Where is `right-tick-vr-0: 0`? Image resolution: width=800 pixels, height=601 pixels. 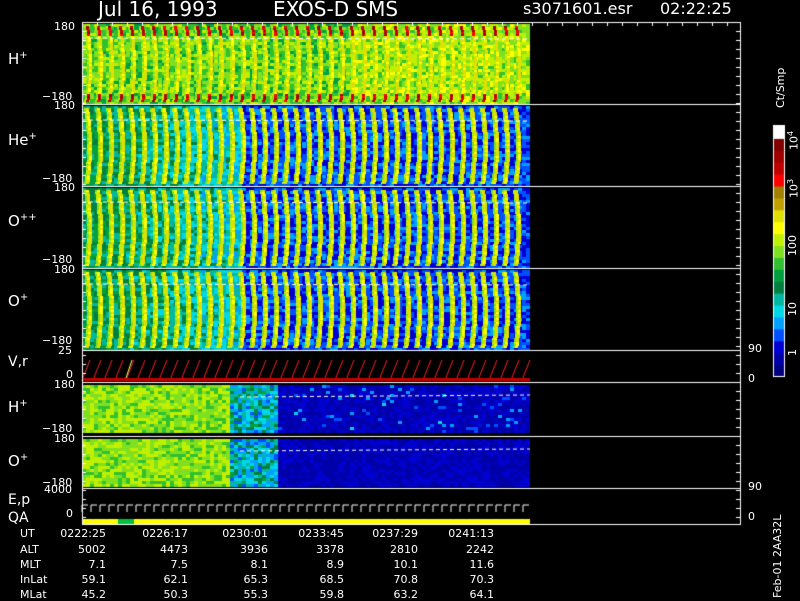
right-tick-vr-0: 0 is located at coordinates (751, 378).